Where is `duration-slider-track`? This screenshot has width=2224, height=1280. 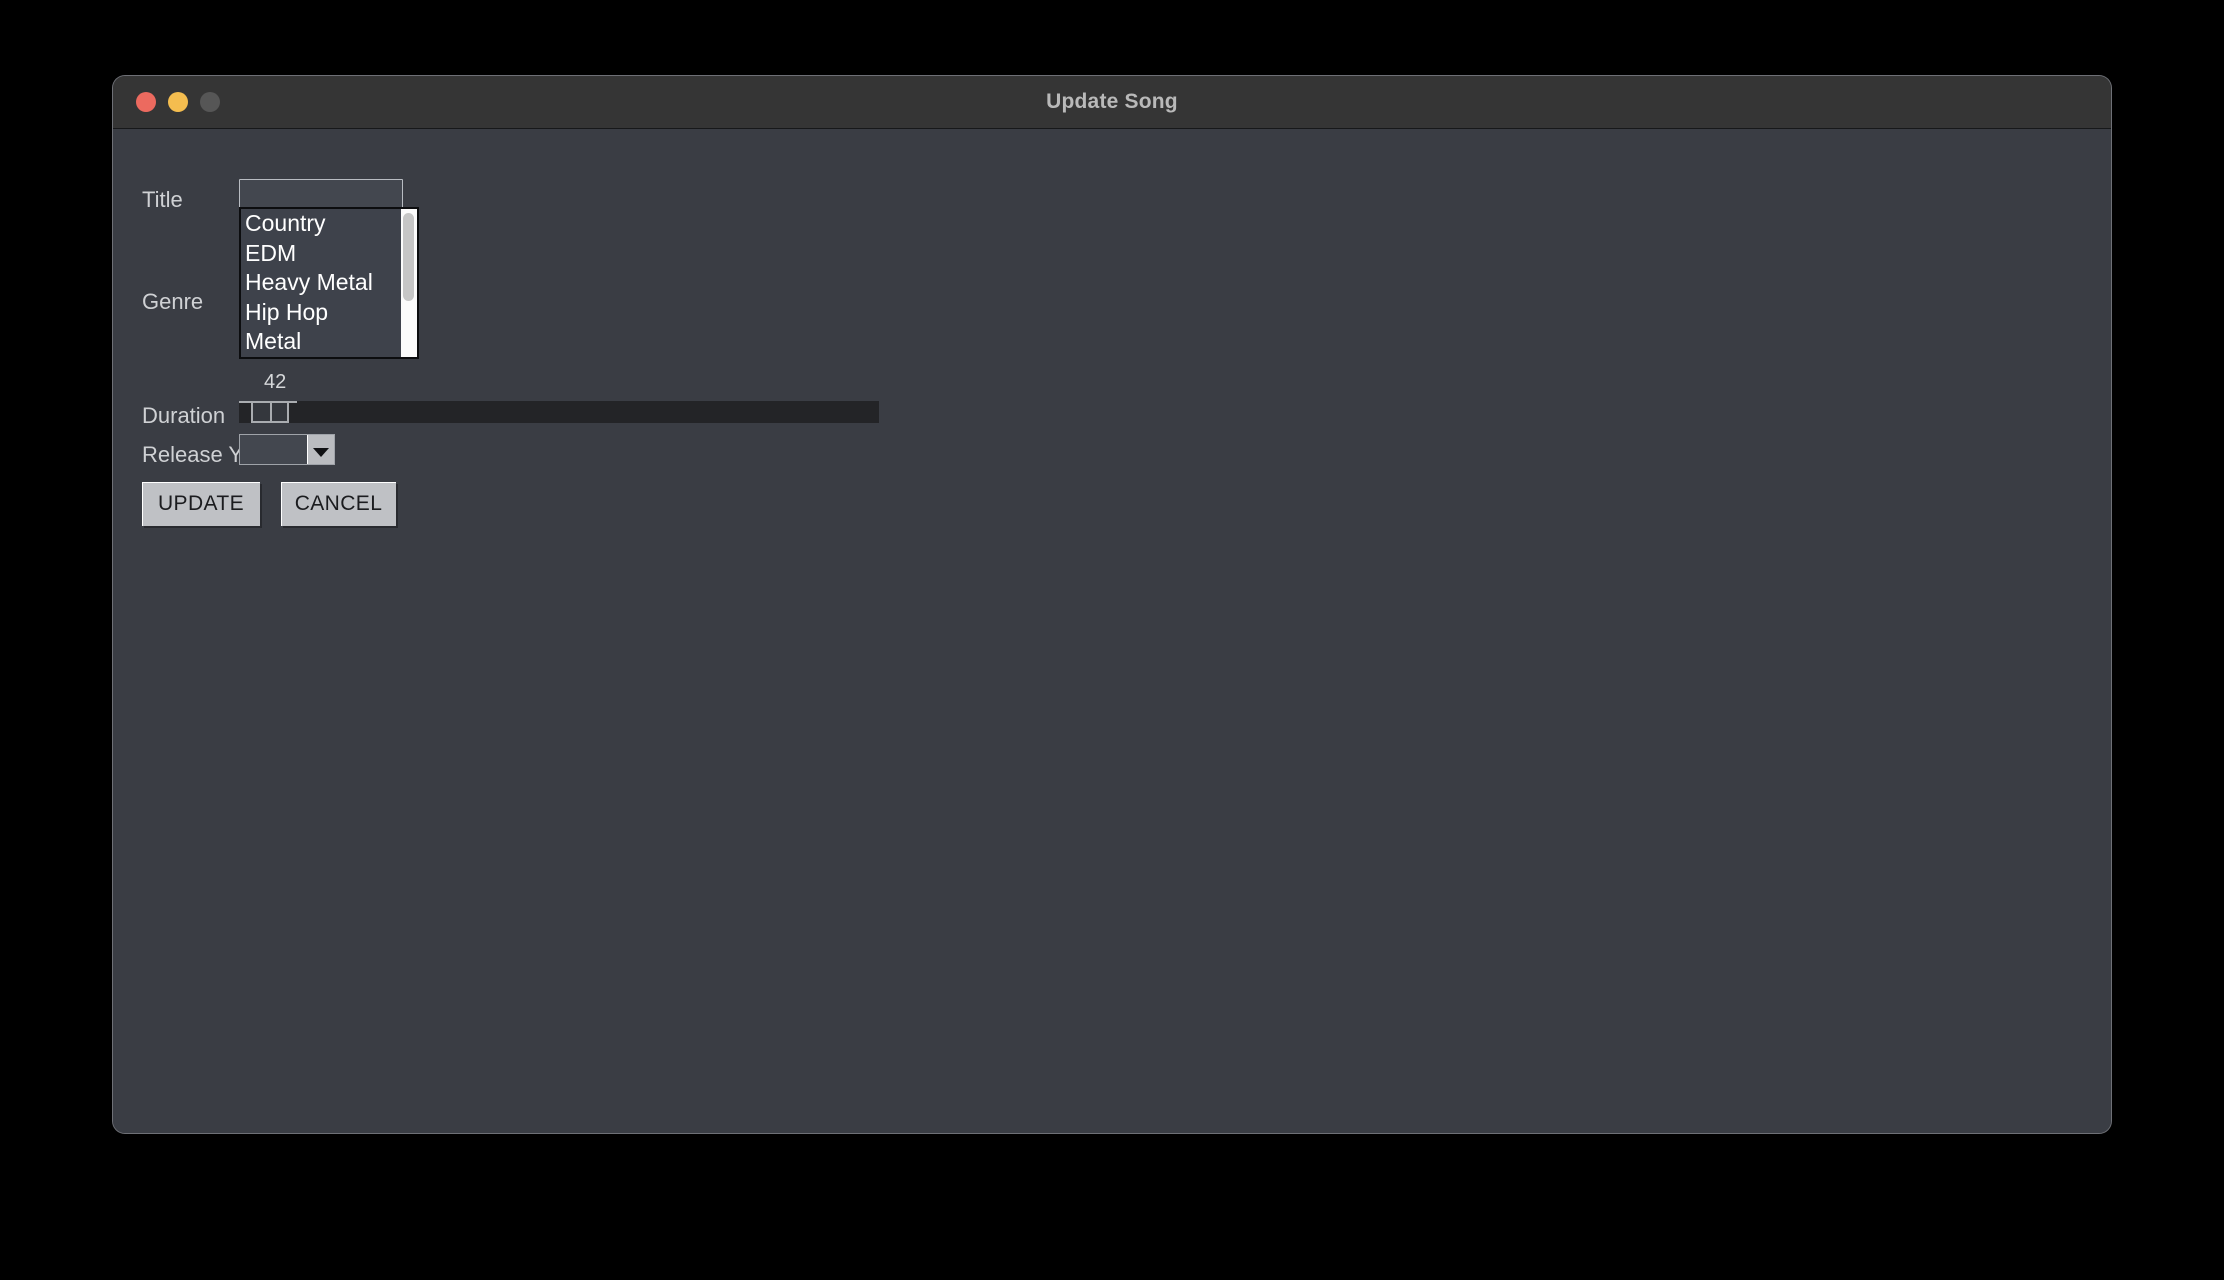 duration-slider-track is located at coordinates (559, 412).